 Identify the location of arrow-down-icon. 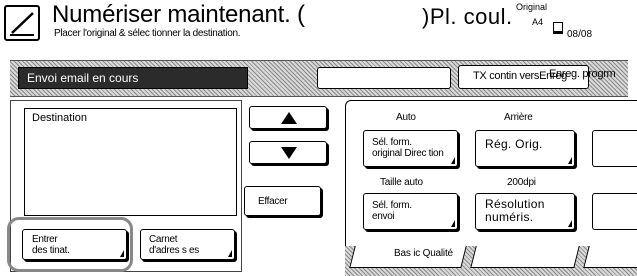
(289, 153).